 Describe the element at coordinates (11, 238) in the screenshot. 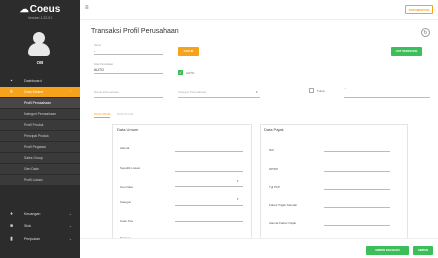

I see `chart-icon: ▮` at that location.